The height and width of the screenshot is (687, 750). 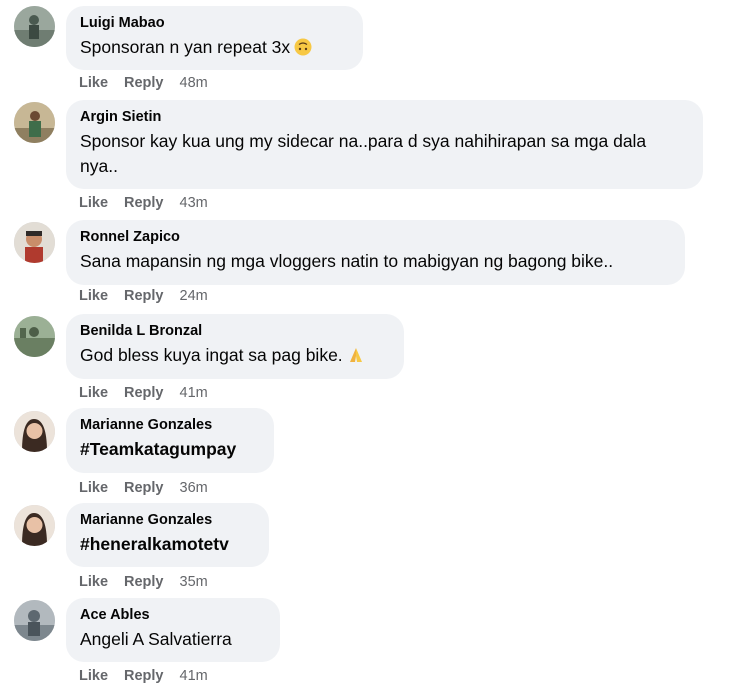 What do you see at coordinates (214, 23) in the screenshot?
I see `comment-author: Luigi Mabao` at bounding box center [214, 23].